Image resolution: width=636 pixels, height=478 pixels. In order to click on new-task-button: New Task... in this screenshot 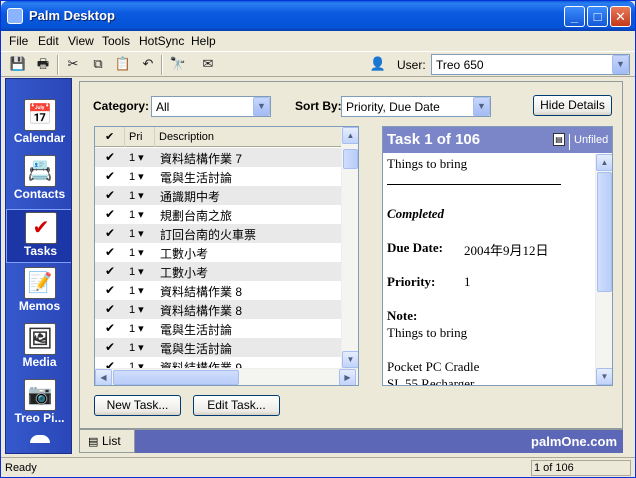, I will do `click(137, 405)`.